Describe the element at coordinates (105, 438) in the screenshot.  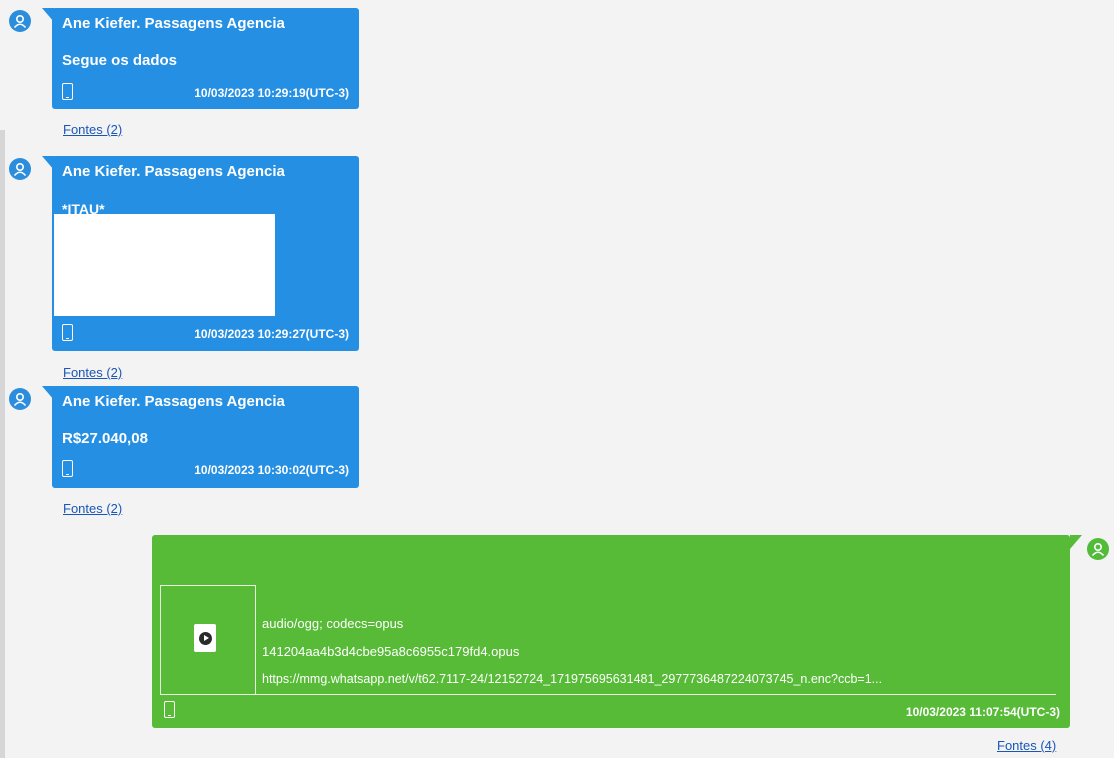
I see `message-text: R$27.040,08` at that location.